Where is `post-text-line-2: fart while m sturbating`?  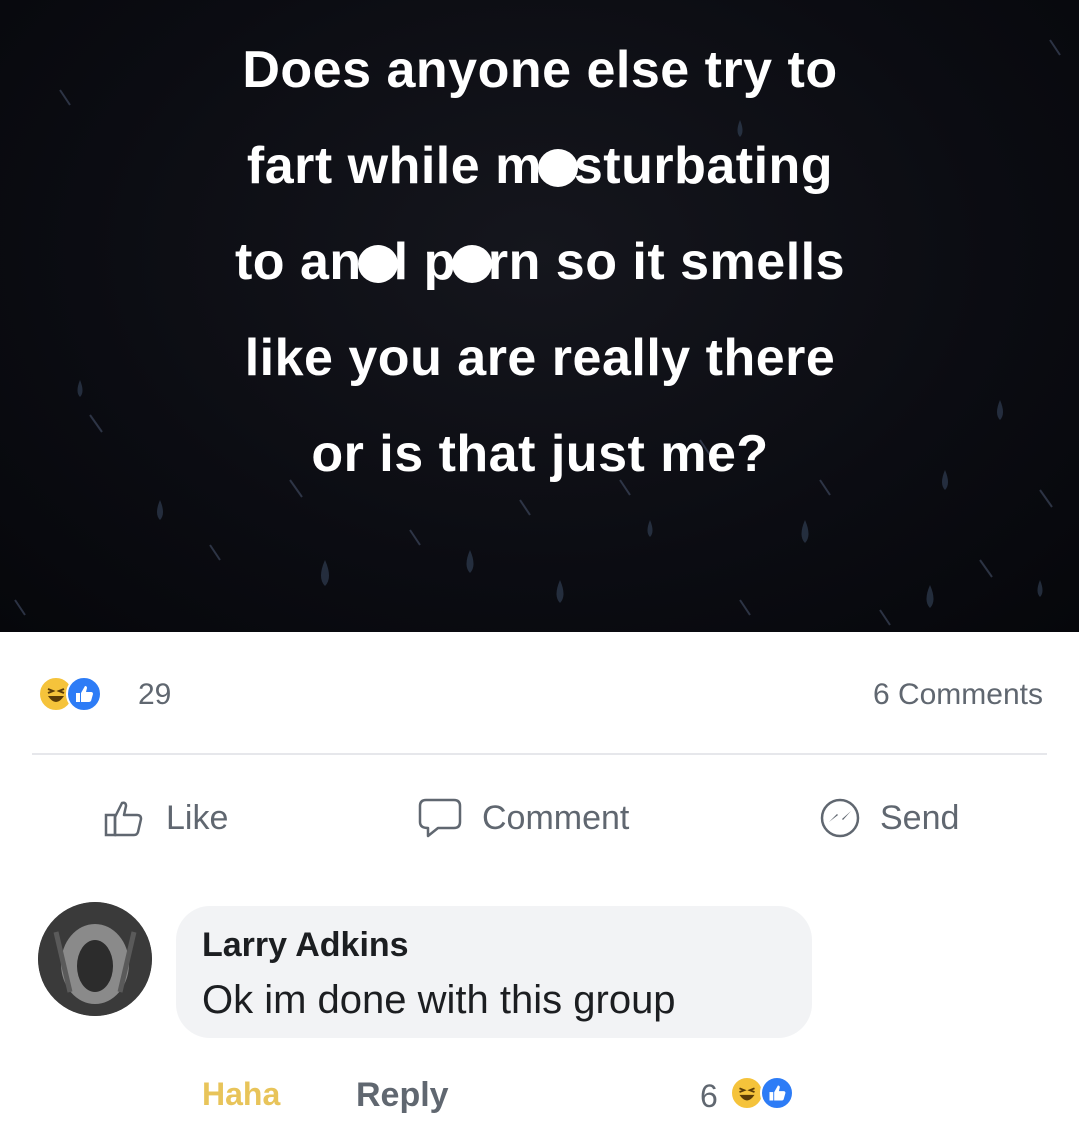 post-text-line-2: fart while m sturbating is located at coordinates (540, 166).